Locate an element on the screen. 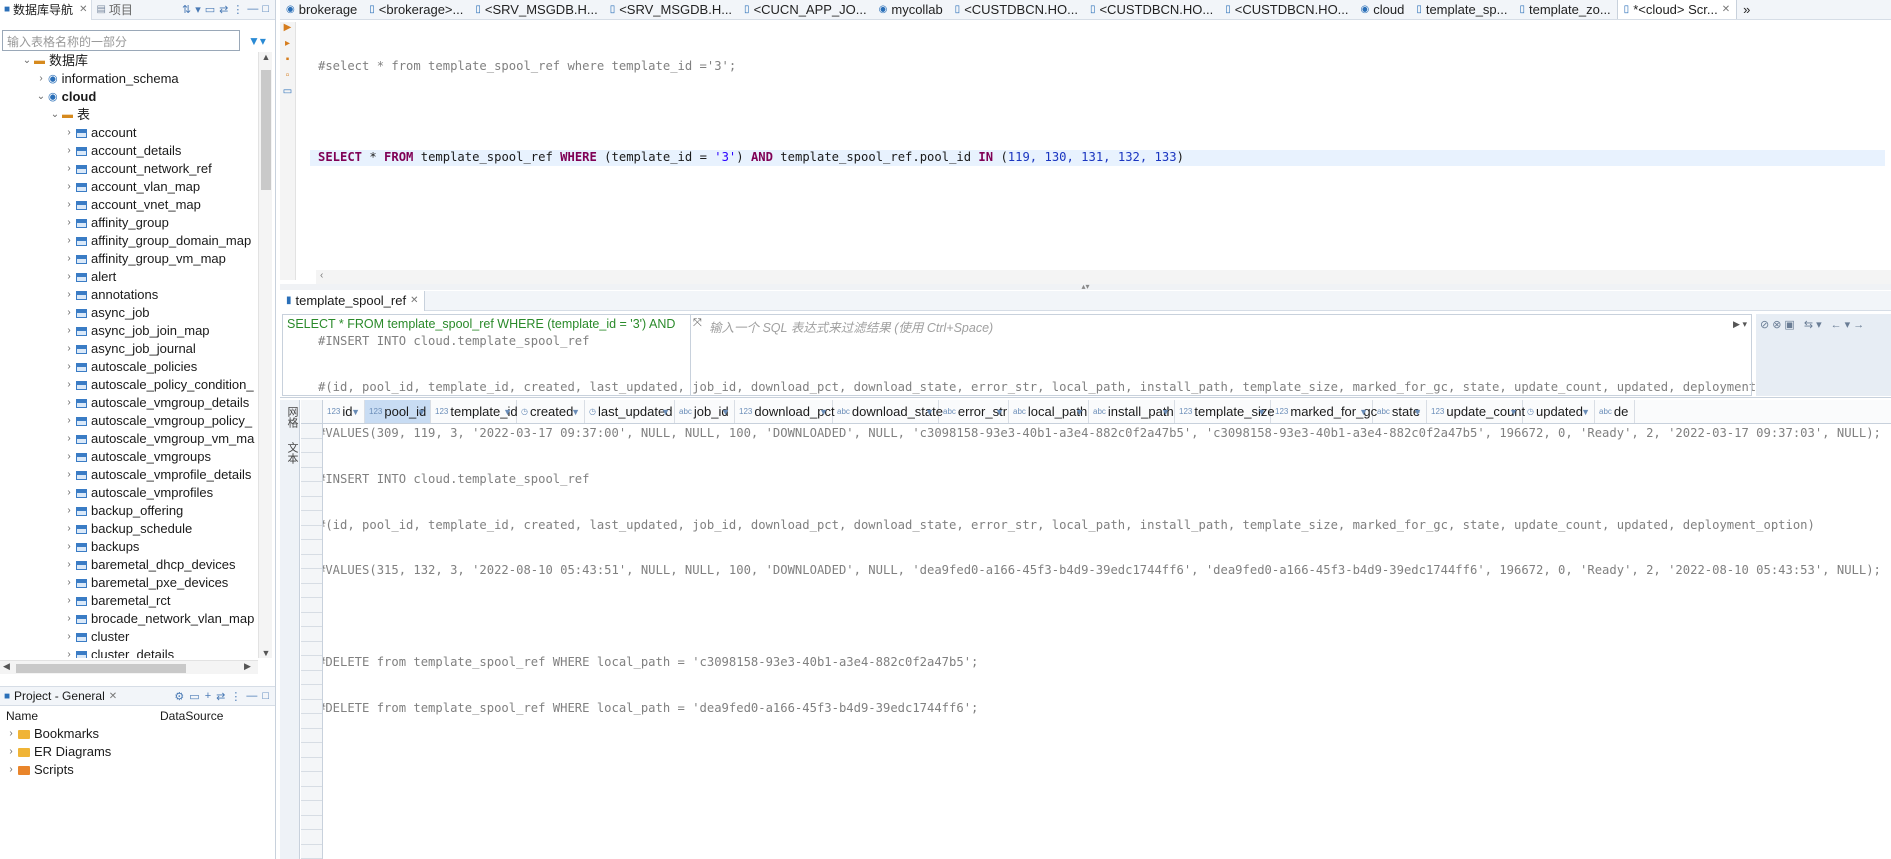 Image resolution: width=1891 pixels, height=859 pixels. results-toolbar-icons: ⊘⊗▣ ⇆▾ ←▾→ is located at coordinates (1813, 324).